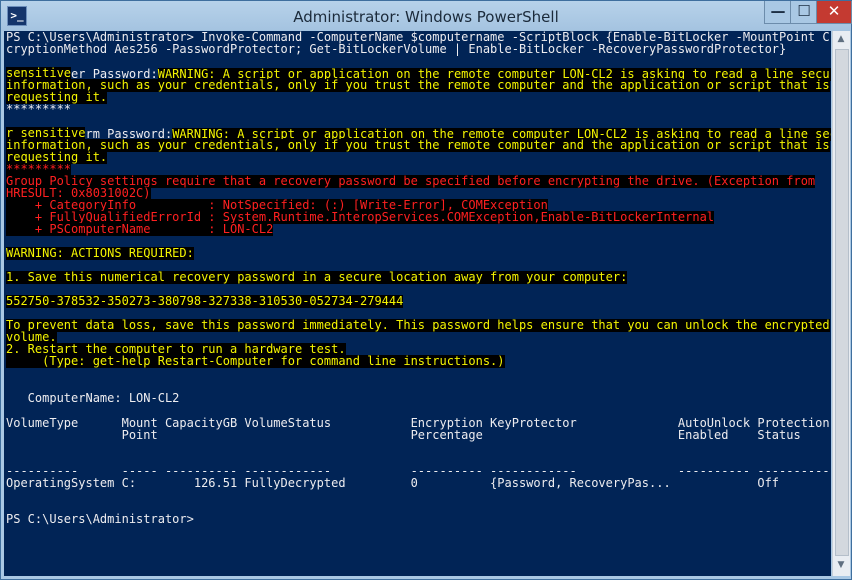  I want to click on console-line: + PSComputerName : LON-CL2, so click(140, 229).